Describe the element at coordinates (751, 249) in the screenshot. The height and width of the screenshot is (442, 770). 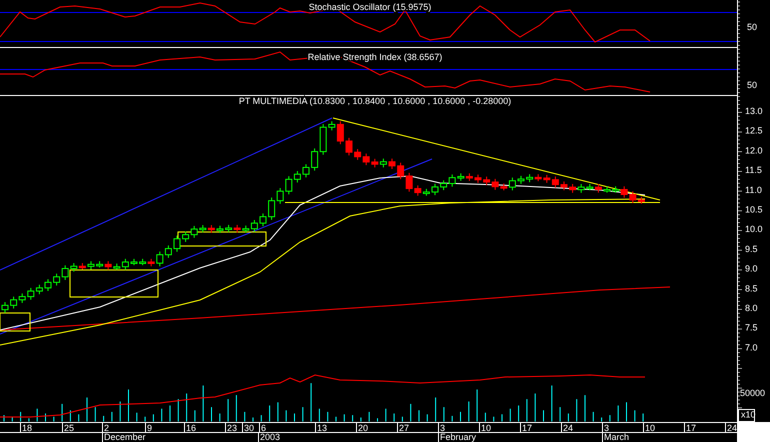
I see `axis-label: 9.5` at that location.